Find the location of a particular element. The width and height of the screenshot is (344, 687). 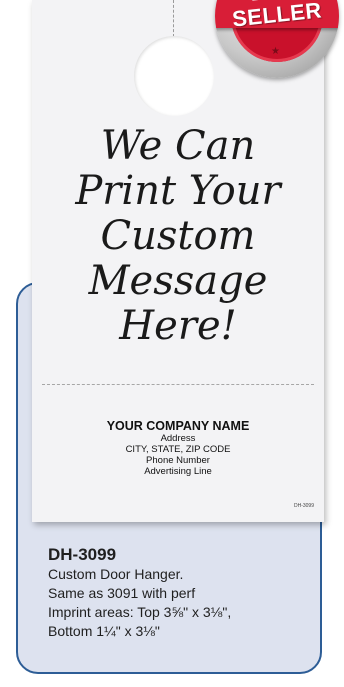

description-line: Bottom 1¼" x 3⅛" is located at coordinates (104, 631).